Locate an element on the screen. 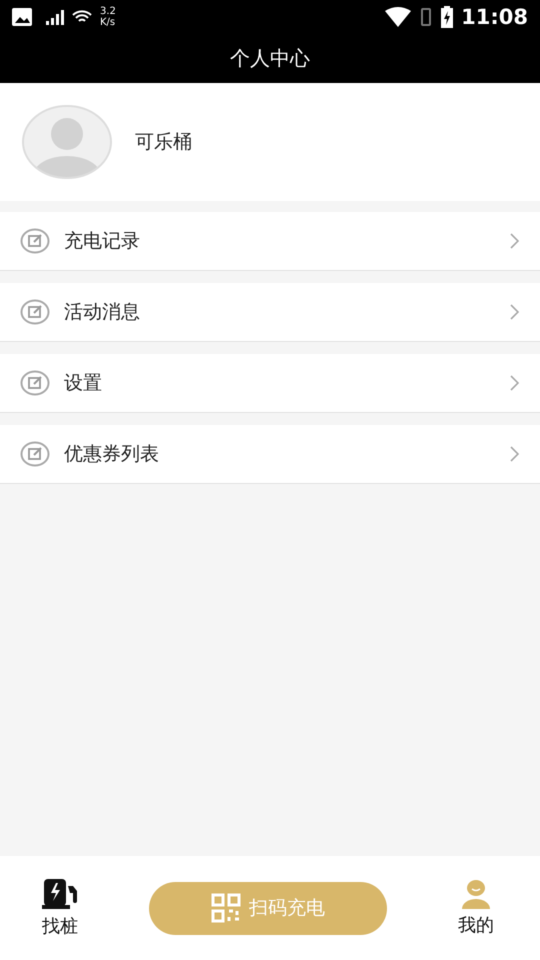  charging-station-icon is located at coordinates (60, 894).